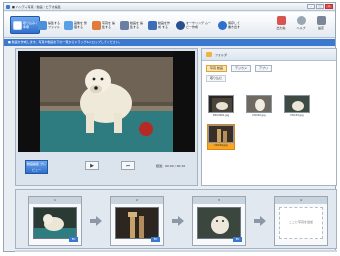 Image resolution: width=340 pixels, height=256 pixels. Describe the element at coordinates (311, 6) in the screenshot. I see `minimize-button: –` at that location.